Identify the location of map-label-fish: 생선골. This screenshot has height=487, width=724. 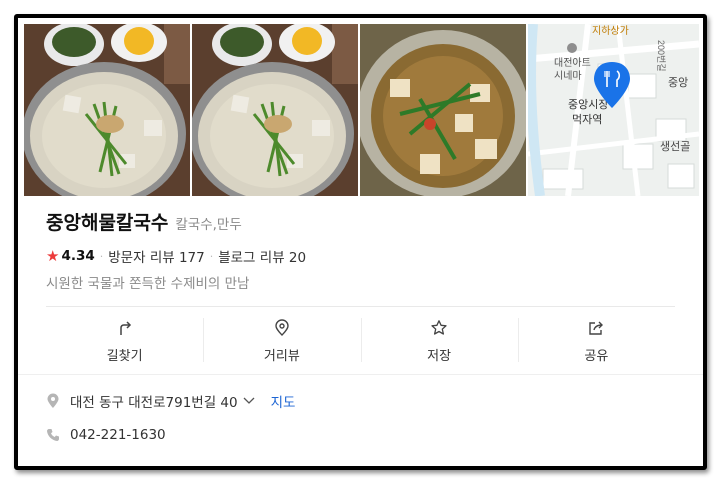
(675, 146).